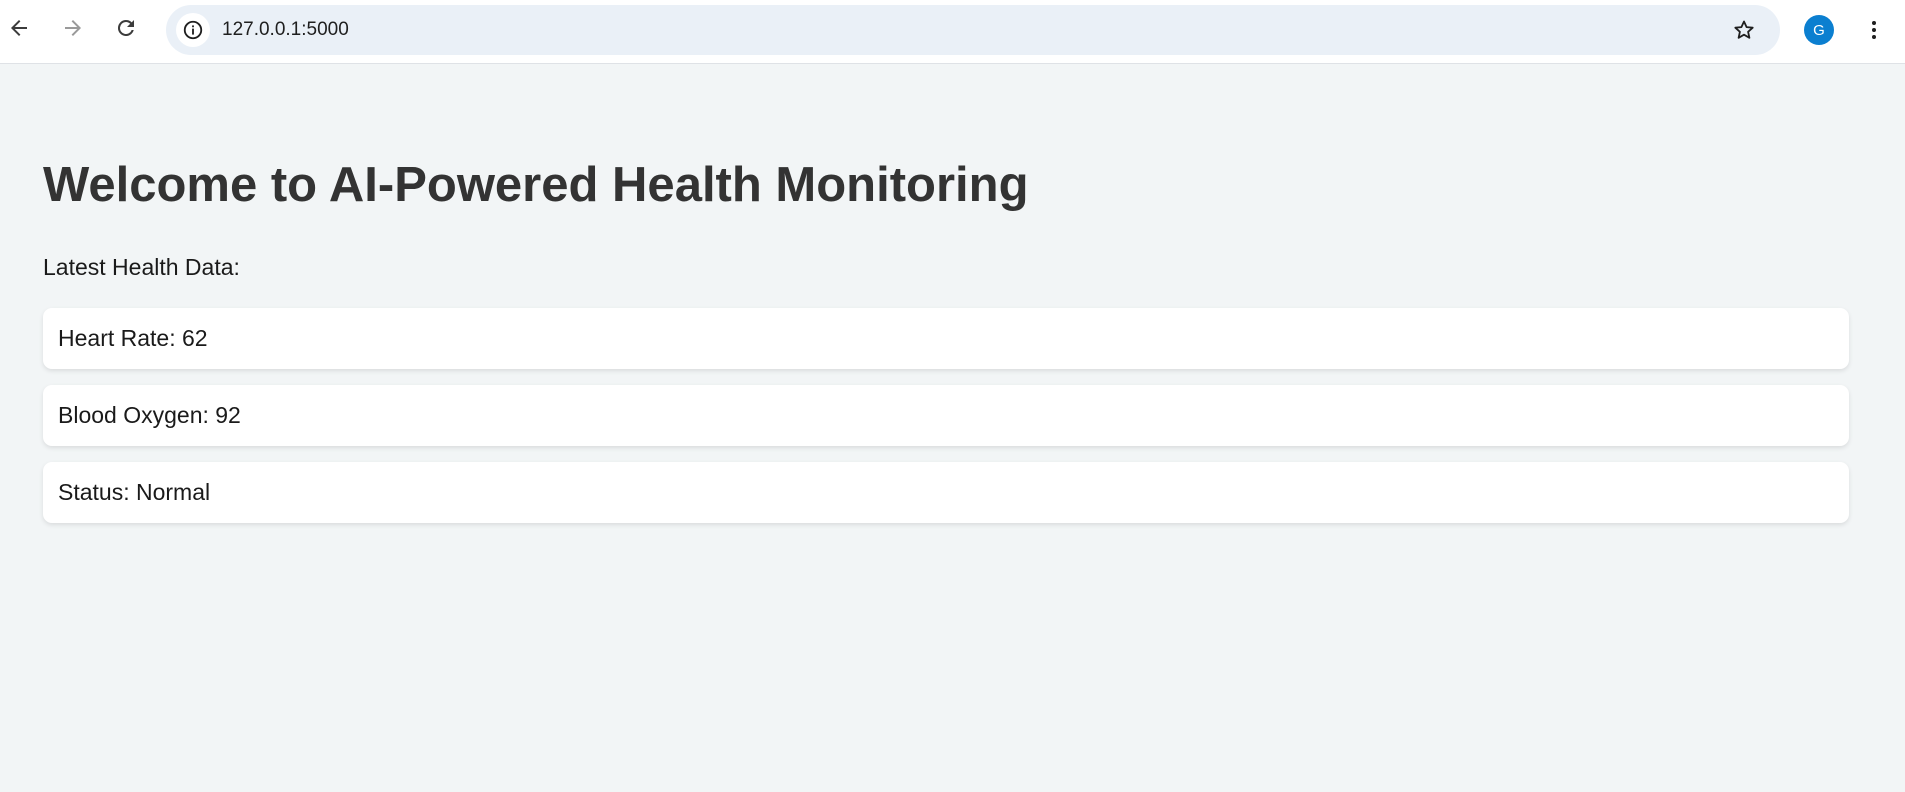  Describe the element at coordinates (133, 338) in the screenshot. I see `heart-rate-text: Heart Rate: 62` at that location.